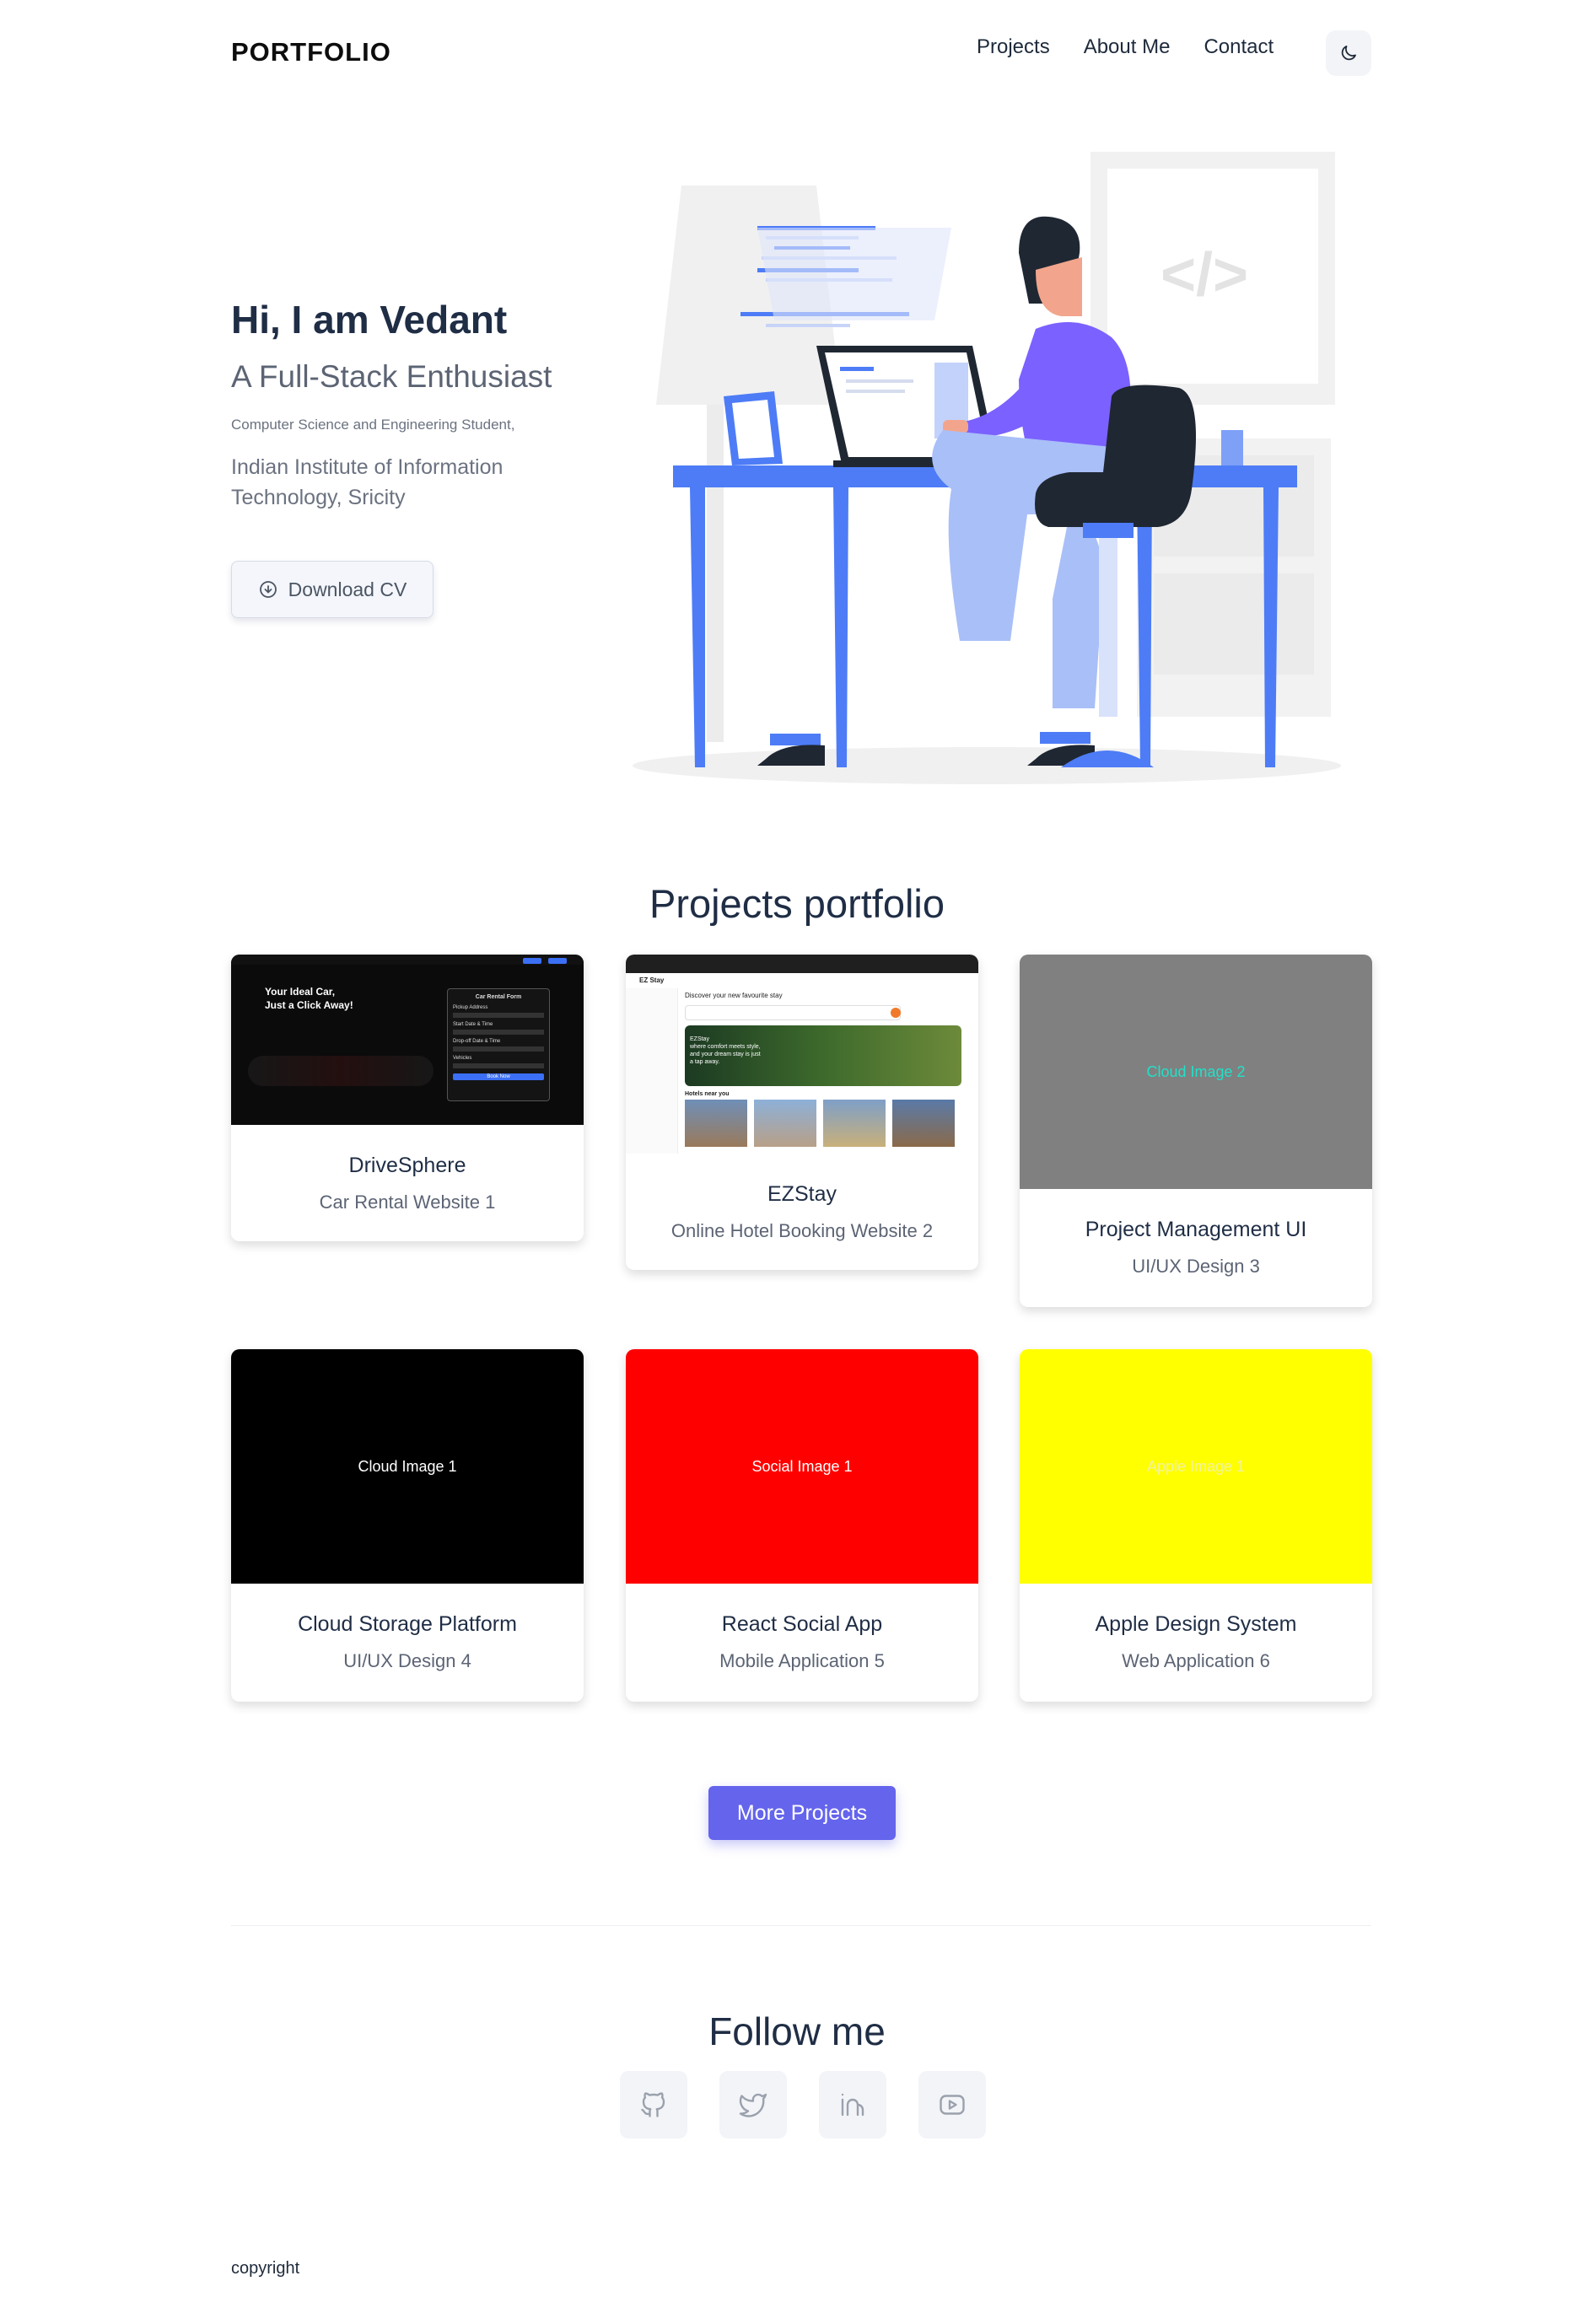  I want to click on ezstay-brand: EZ Stay, so click(652, 980).